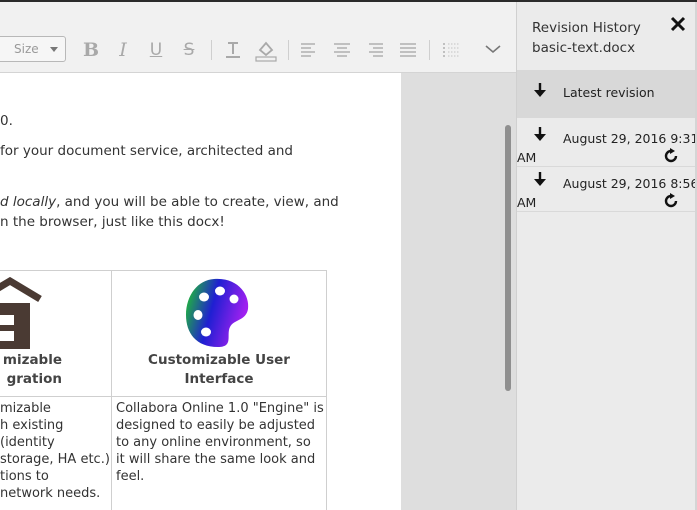 The image size is (697, 510). I want to click on highlight-button, so click(266, 50).